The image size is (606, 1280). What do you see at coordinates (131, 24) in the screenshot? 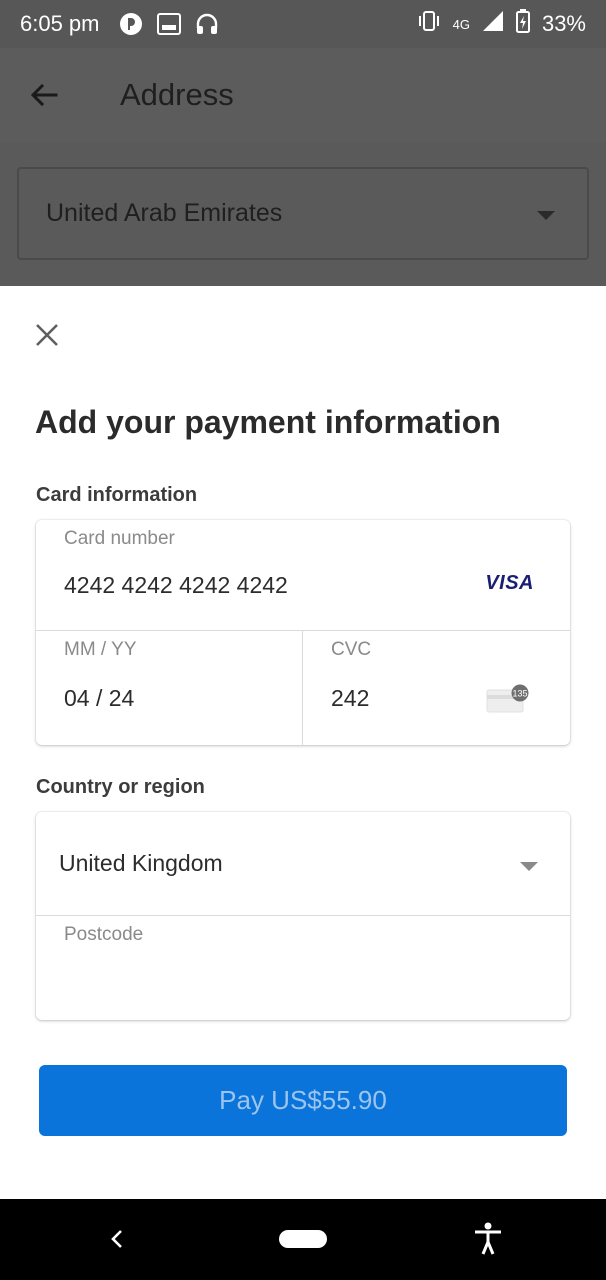
I see `app-notification-icon` at bounding box center [131, 24].